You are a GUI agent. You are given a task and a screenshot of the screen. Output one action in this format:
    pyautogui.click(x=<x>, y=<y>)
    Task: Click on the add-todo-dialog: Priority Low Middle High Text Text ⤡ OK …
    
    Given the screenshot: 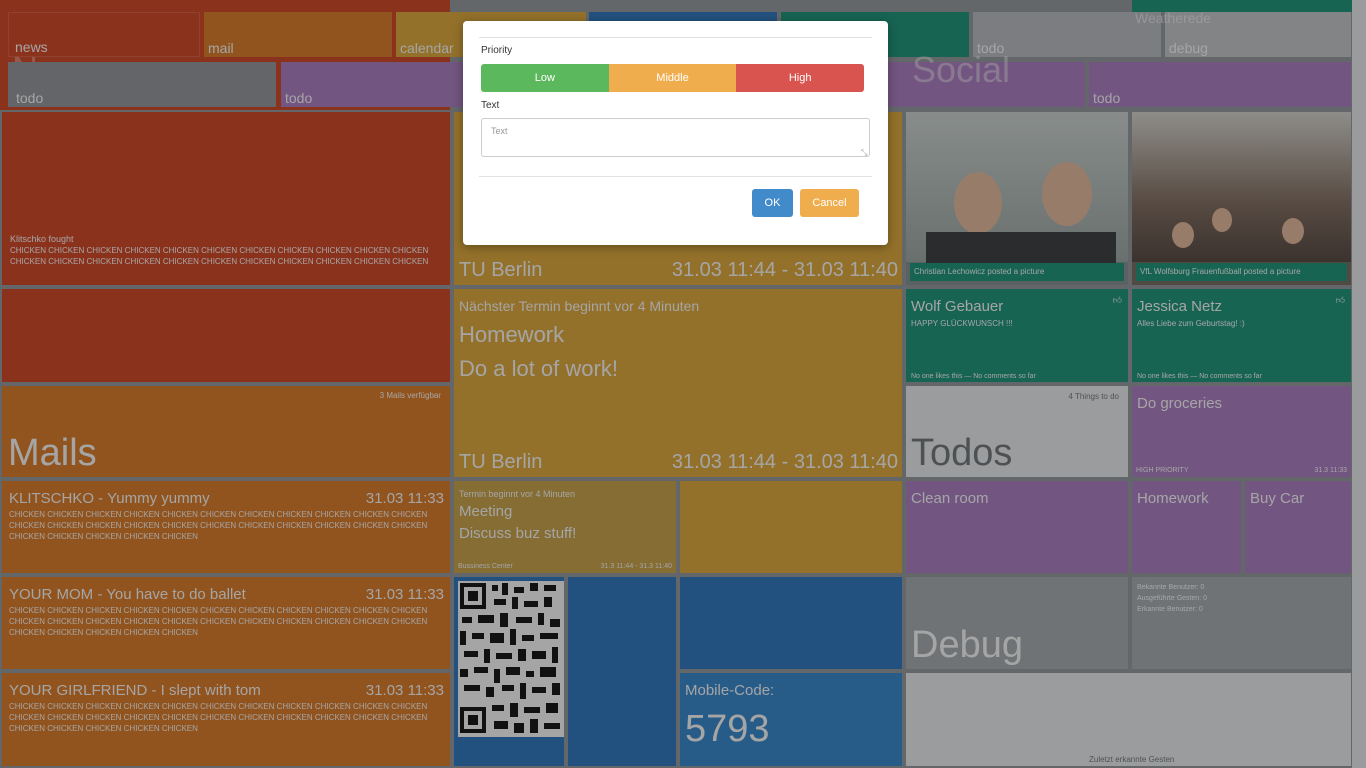 What is the action you would take?
    pyautogui.click(x=675, y=133)
    